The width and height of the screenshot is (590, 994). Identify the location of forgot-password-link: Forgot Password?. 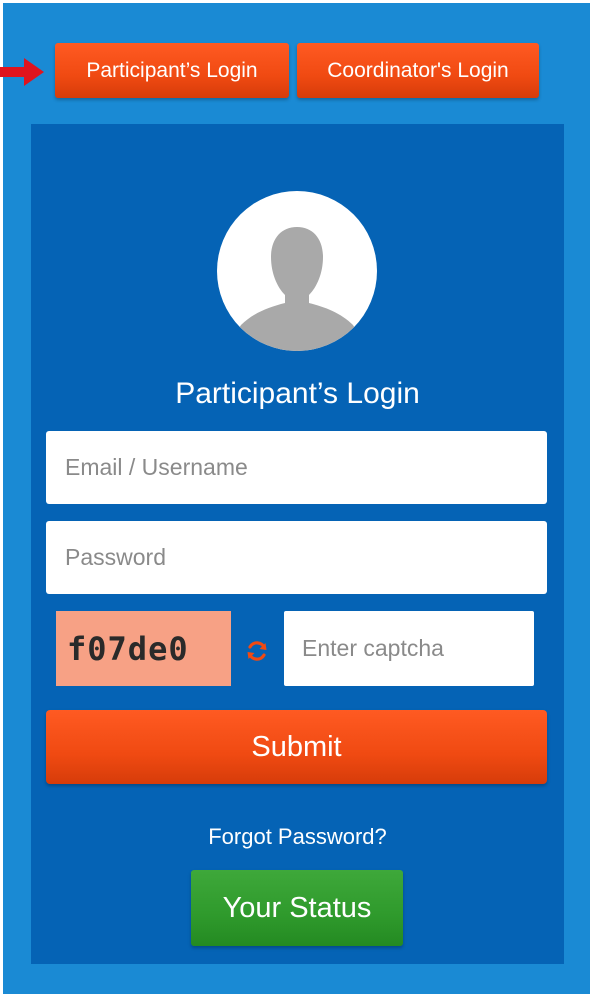
(297, 837).